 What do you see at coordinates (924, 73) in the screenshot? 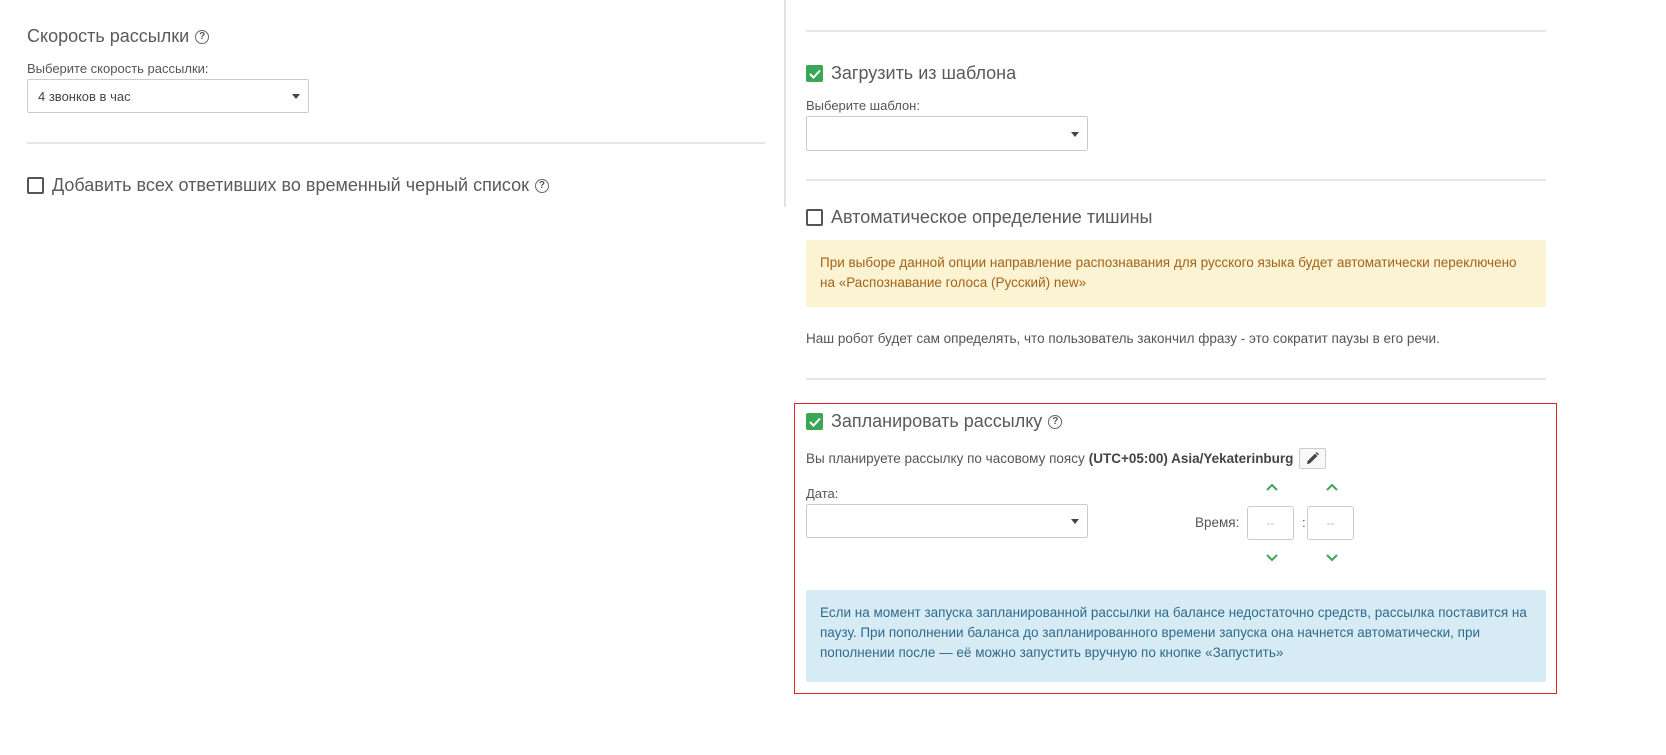
I see `template-checkbox-label: Загрузить из шаблона` at bounding box center [924, 73].